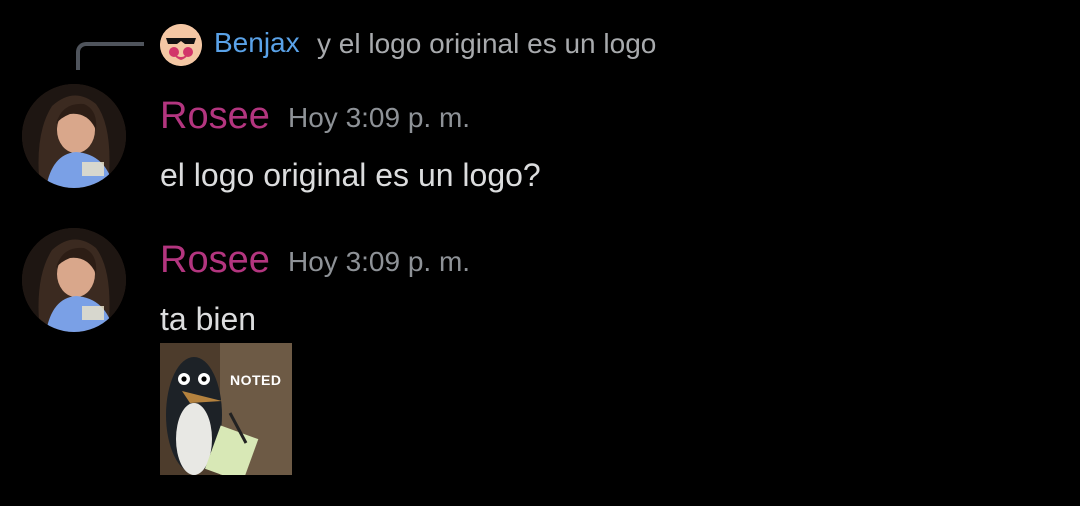 The image size is (1080, 506). What do you see at coordinates (208, 319) in the screenshot?
I see `message-content: ta bien` at bounding box center [208, 319].